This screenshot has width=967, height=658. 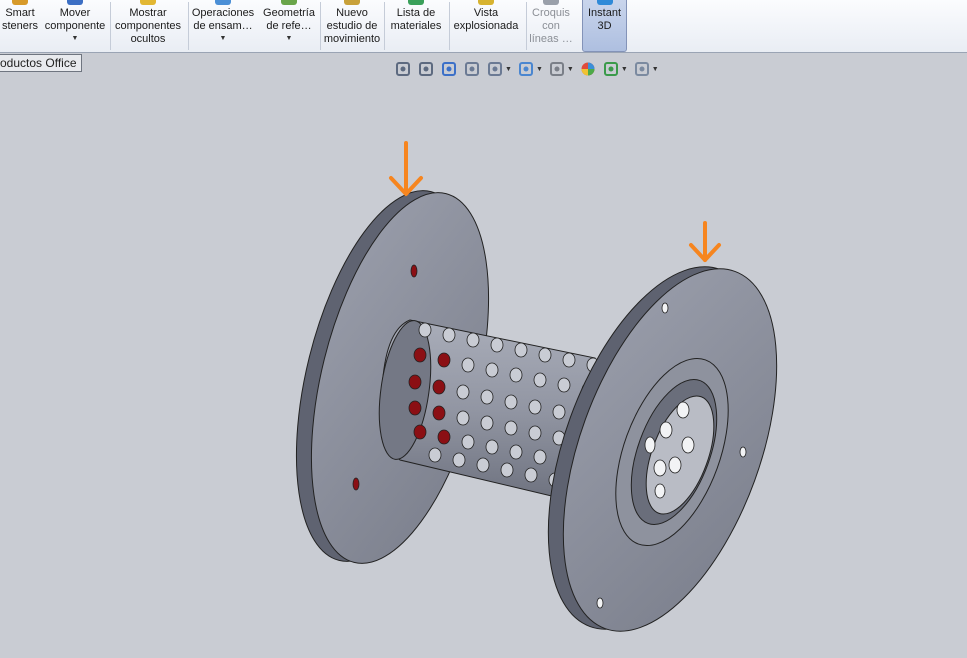 I want to click on exploded-view-button: Vista explosionada, so click(x=486, y=26).